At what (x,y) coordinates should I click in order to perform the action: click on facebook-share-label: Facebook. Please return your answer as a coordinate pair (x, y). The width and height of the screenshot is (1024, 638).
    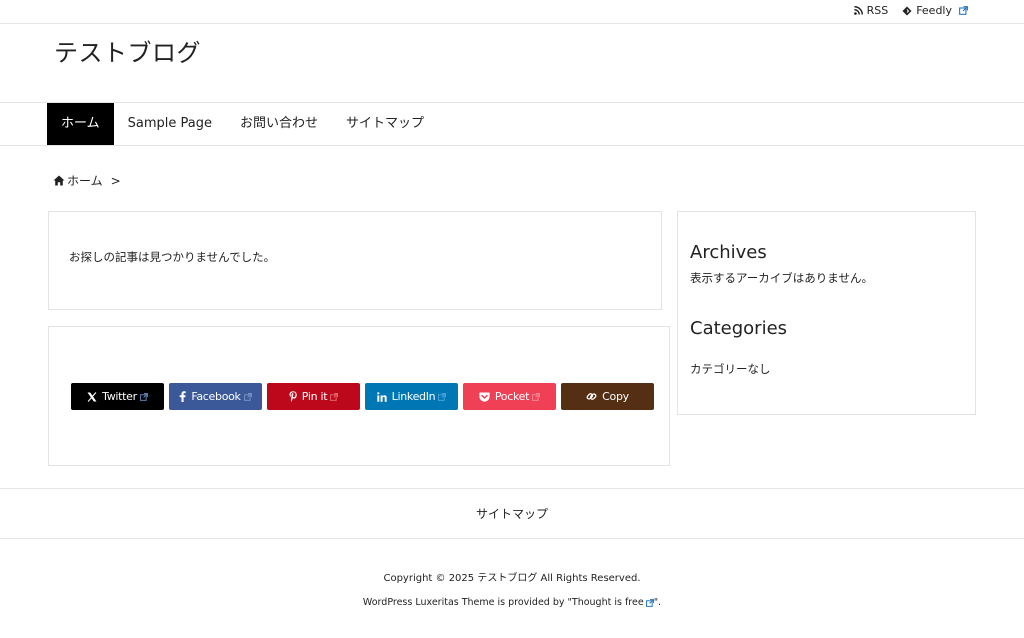
    Looking at the image, I should click on (216, 396).